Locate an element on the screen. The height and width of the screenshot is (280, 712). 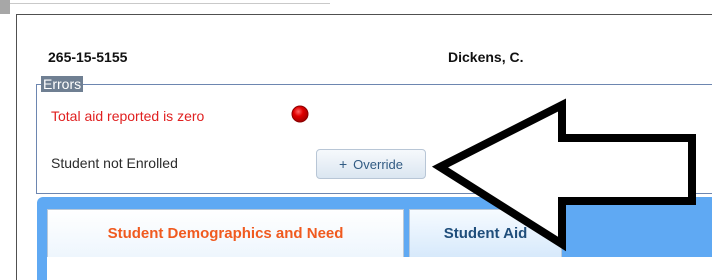
top-tab-area is located at coordinates (521, 7).